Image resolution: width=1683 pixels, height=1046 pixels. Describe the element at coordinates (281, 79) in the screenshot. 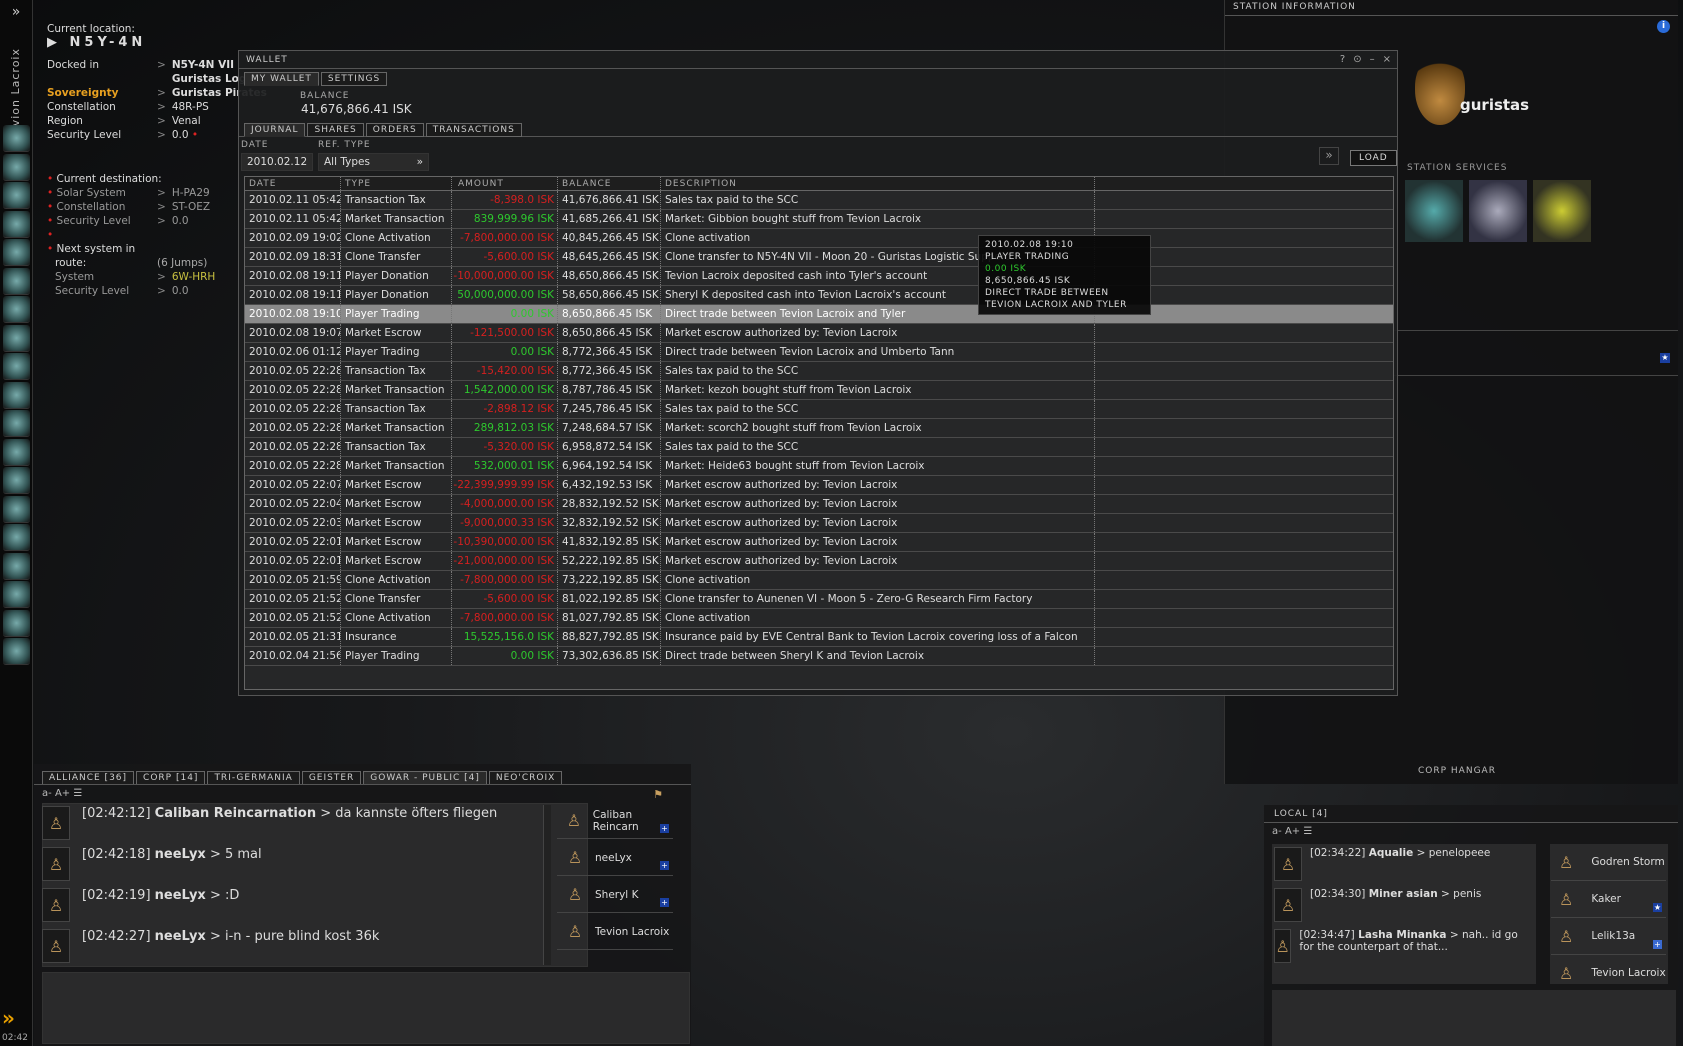

I see `tab-my-wallet: MY WALLET` at that location.